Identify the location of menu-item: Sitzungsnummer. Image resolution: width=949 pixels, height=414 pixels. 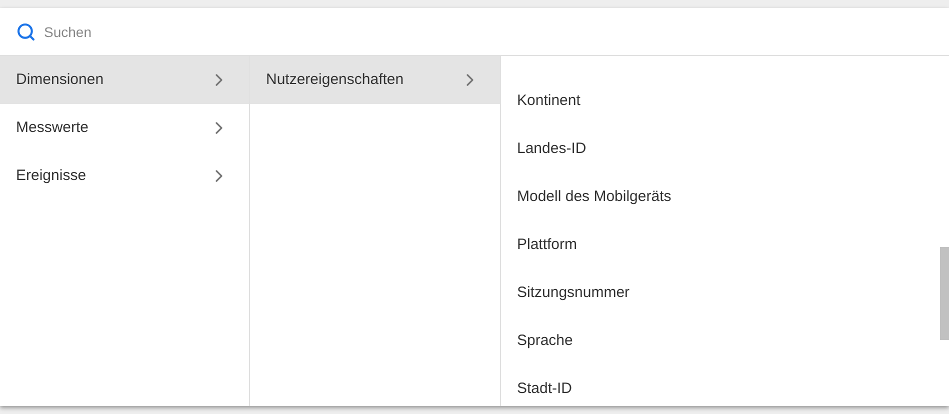
(725, 293).